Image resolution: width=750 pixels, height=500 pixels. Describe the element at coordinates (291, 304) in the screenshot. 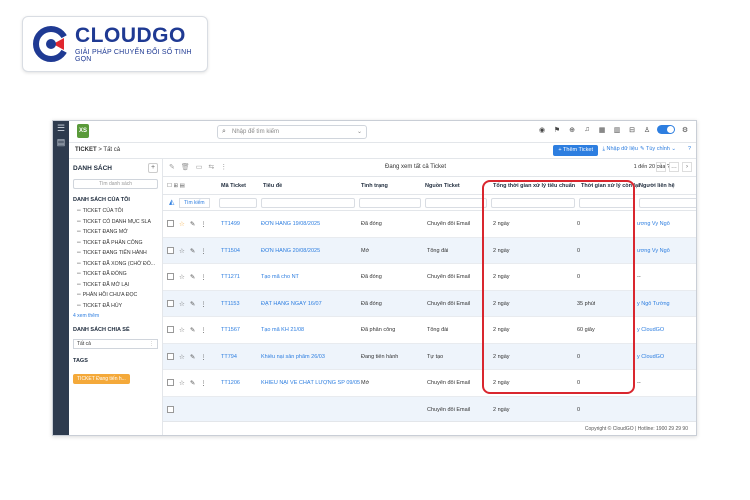

I see `ticket-title: ĐẶT HÀNG NGÀY 16/07` at that location.